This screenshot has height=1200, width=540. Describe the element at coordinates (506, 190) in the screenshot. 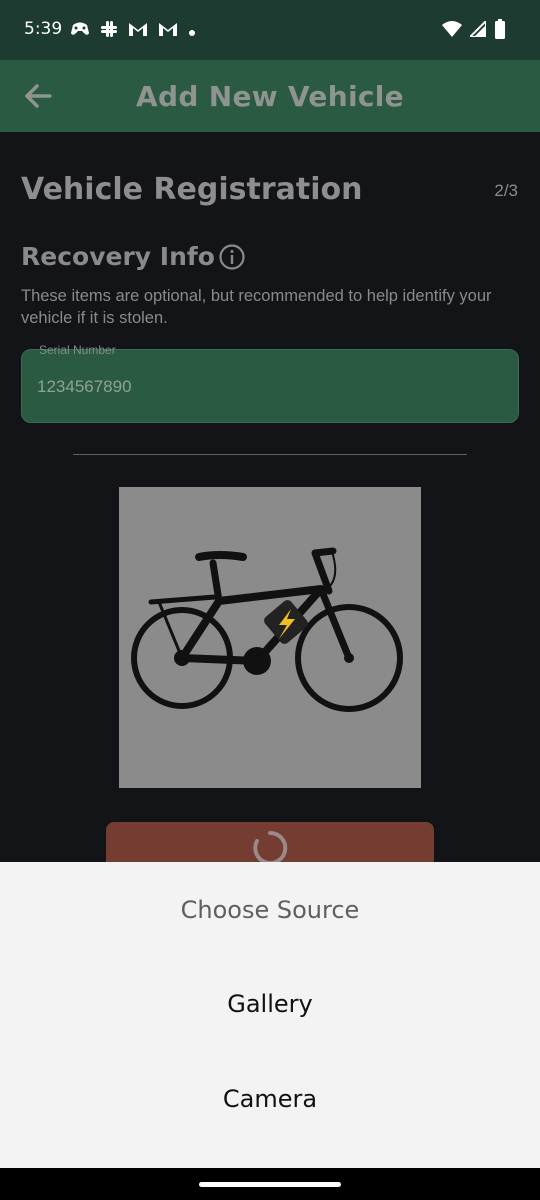

I see `step-indicator: 2/3` at that location.